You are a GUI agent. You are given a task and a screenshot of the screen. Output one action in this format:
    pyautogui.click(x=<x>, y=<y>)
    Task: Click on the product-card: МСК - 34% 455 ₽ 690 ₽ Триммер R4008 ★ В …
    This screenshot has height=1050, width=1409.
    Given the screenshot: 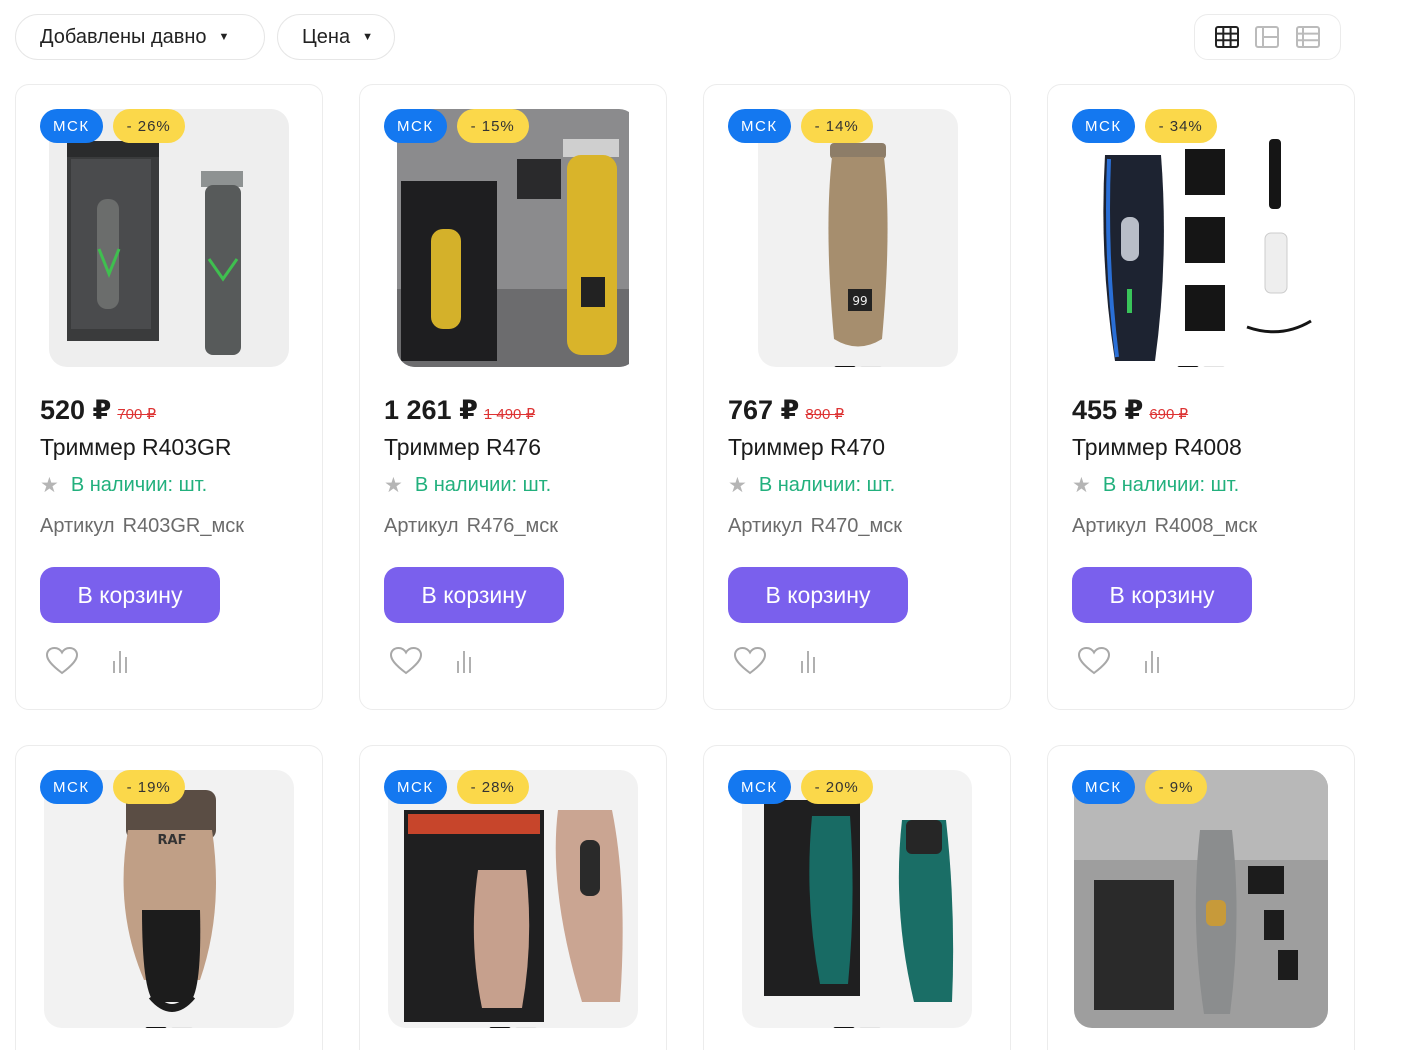 What is the action you would take?
    pyautogui.click(x=1201, y=397)
    